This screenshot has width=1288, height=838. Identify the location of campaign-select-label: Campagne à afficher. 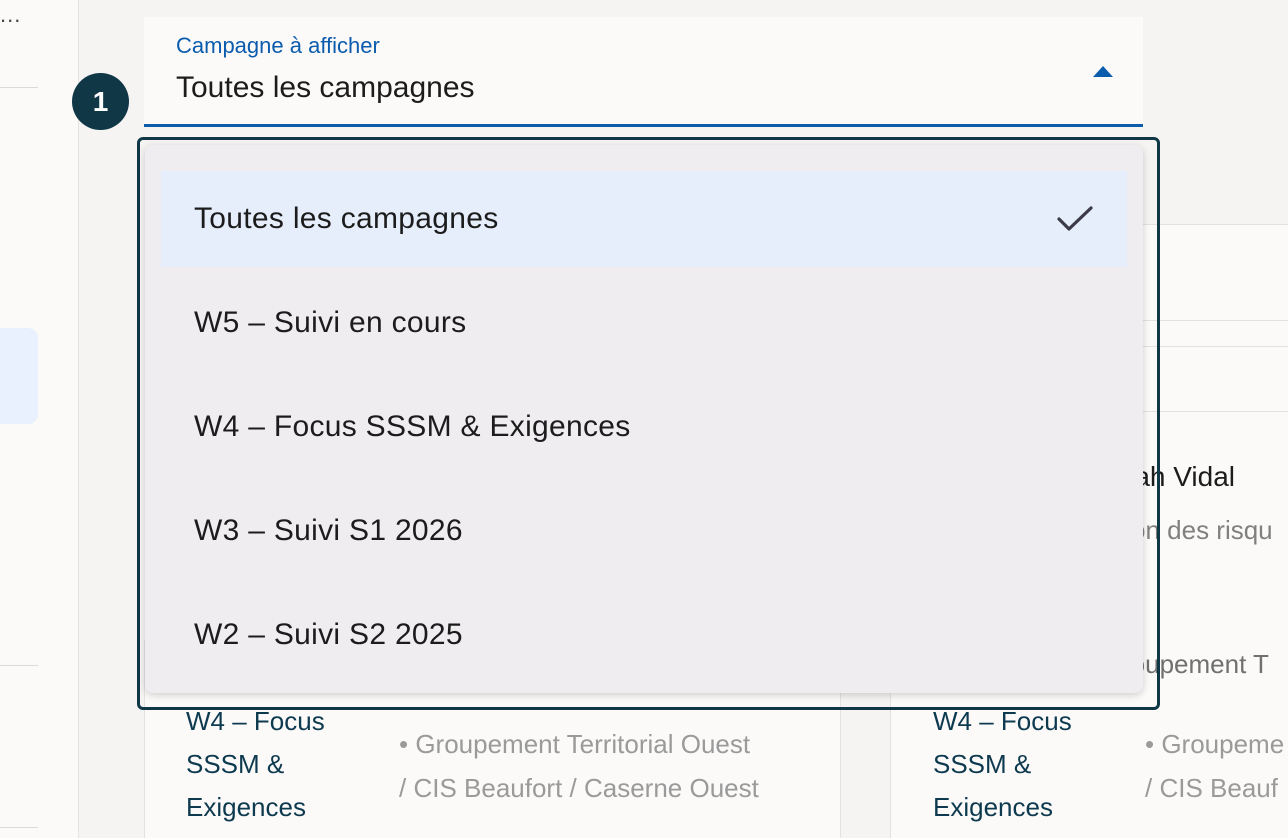
(278, 45).